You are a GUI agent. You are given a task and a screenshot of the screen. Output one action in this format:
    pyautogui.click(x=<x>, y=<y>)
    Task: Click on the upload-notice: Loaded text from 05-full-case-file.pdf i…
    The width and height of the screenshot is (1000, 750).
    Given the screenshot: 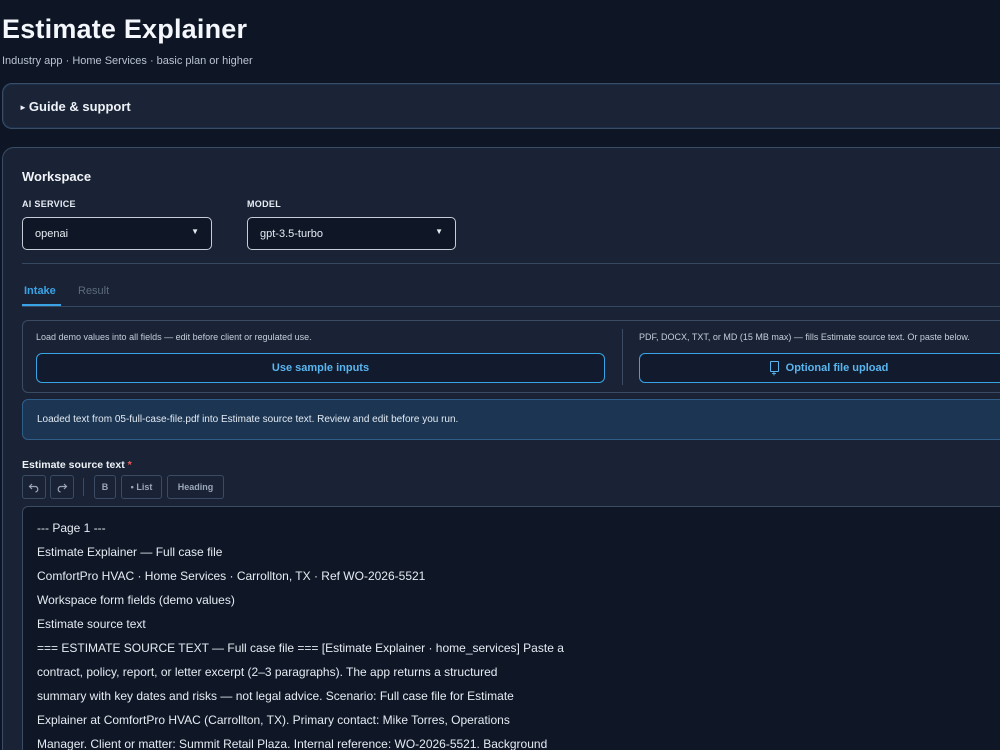 What is the action you would take?
    pyautogui.click(x=511, y=419)
    